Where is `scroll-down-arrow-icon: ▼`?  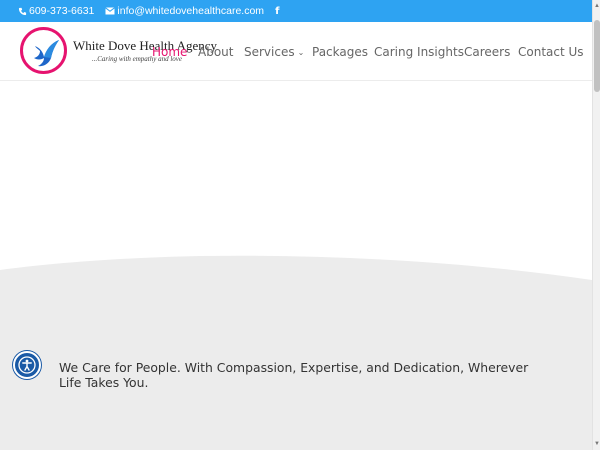 scroll-down-arrow-icon: ▼ is located at coordinates (597, 444).